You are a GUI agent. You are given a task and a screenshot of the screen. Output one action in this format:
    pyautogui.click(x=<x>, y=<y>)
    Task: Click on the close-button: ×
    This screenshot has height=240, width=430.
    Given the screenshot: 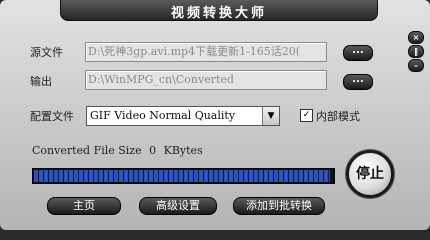 What is the action you would take?
    pyautogui.click(x=416, y=37)
    